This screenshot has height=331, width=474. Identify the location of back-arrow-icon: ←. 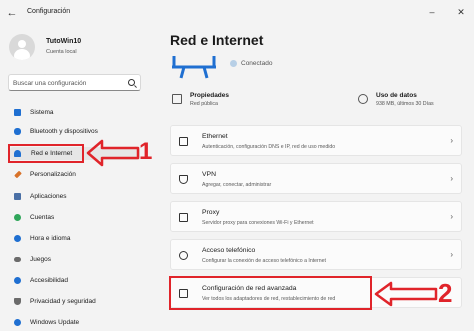
(12, 13).